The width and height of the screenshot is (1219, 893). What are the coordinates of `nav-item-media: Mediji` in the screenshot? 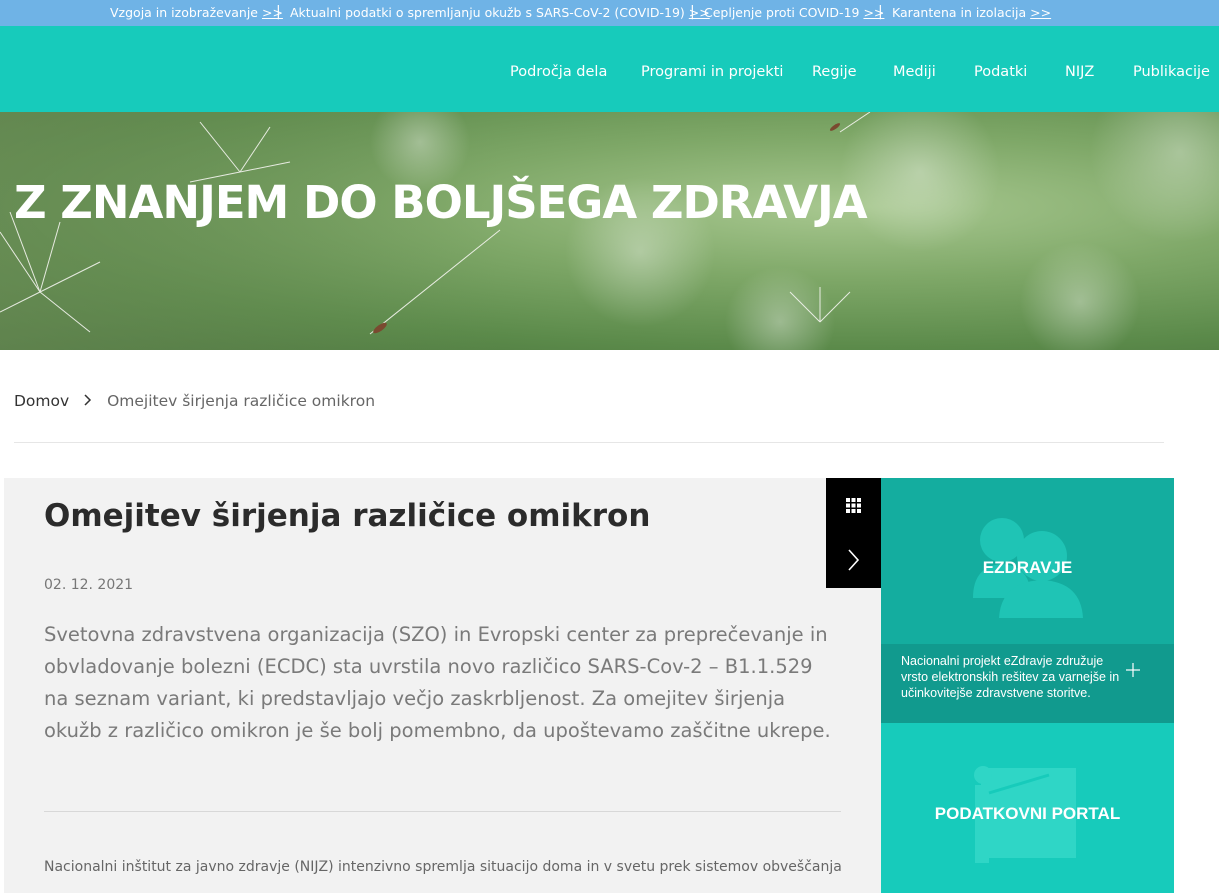 It's located at (914, 72).